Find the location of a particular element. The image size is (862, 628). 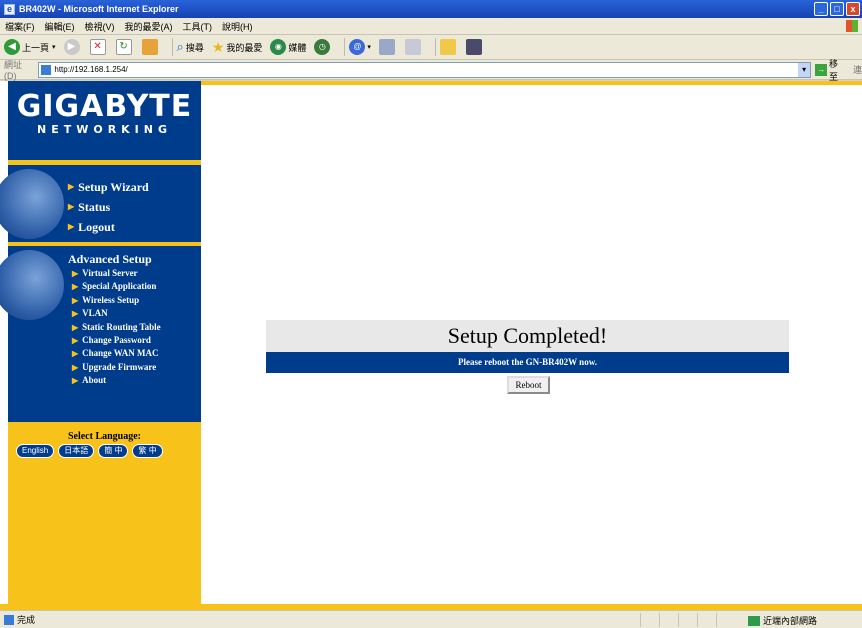

nav-change-password: ▶ Change Password is located at coordinates (116, 340).